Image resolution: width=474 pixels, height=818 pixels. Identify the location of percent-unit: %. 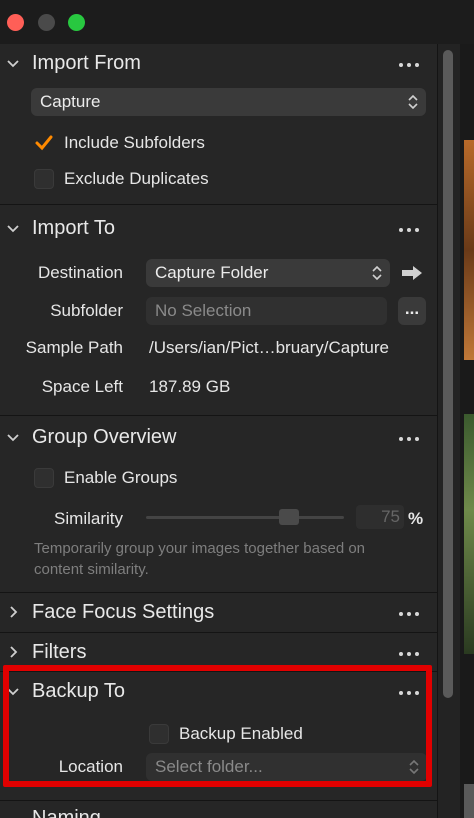
(416, 518).